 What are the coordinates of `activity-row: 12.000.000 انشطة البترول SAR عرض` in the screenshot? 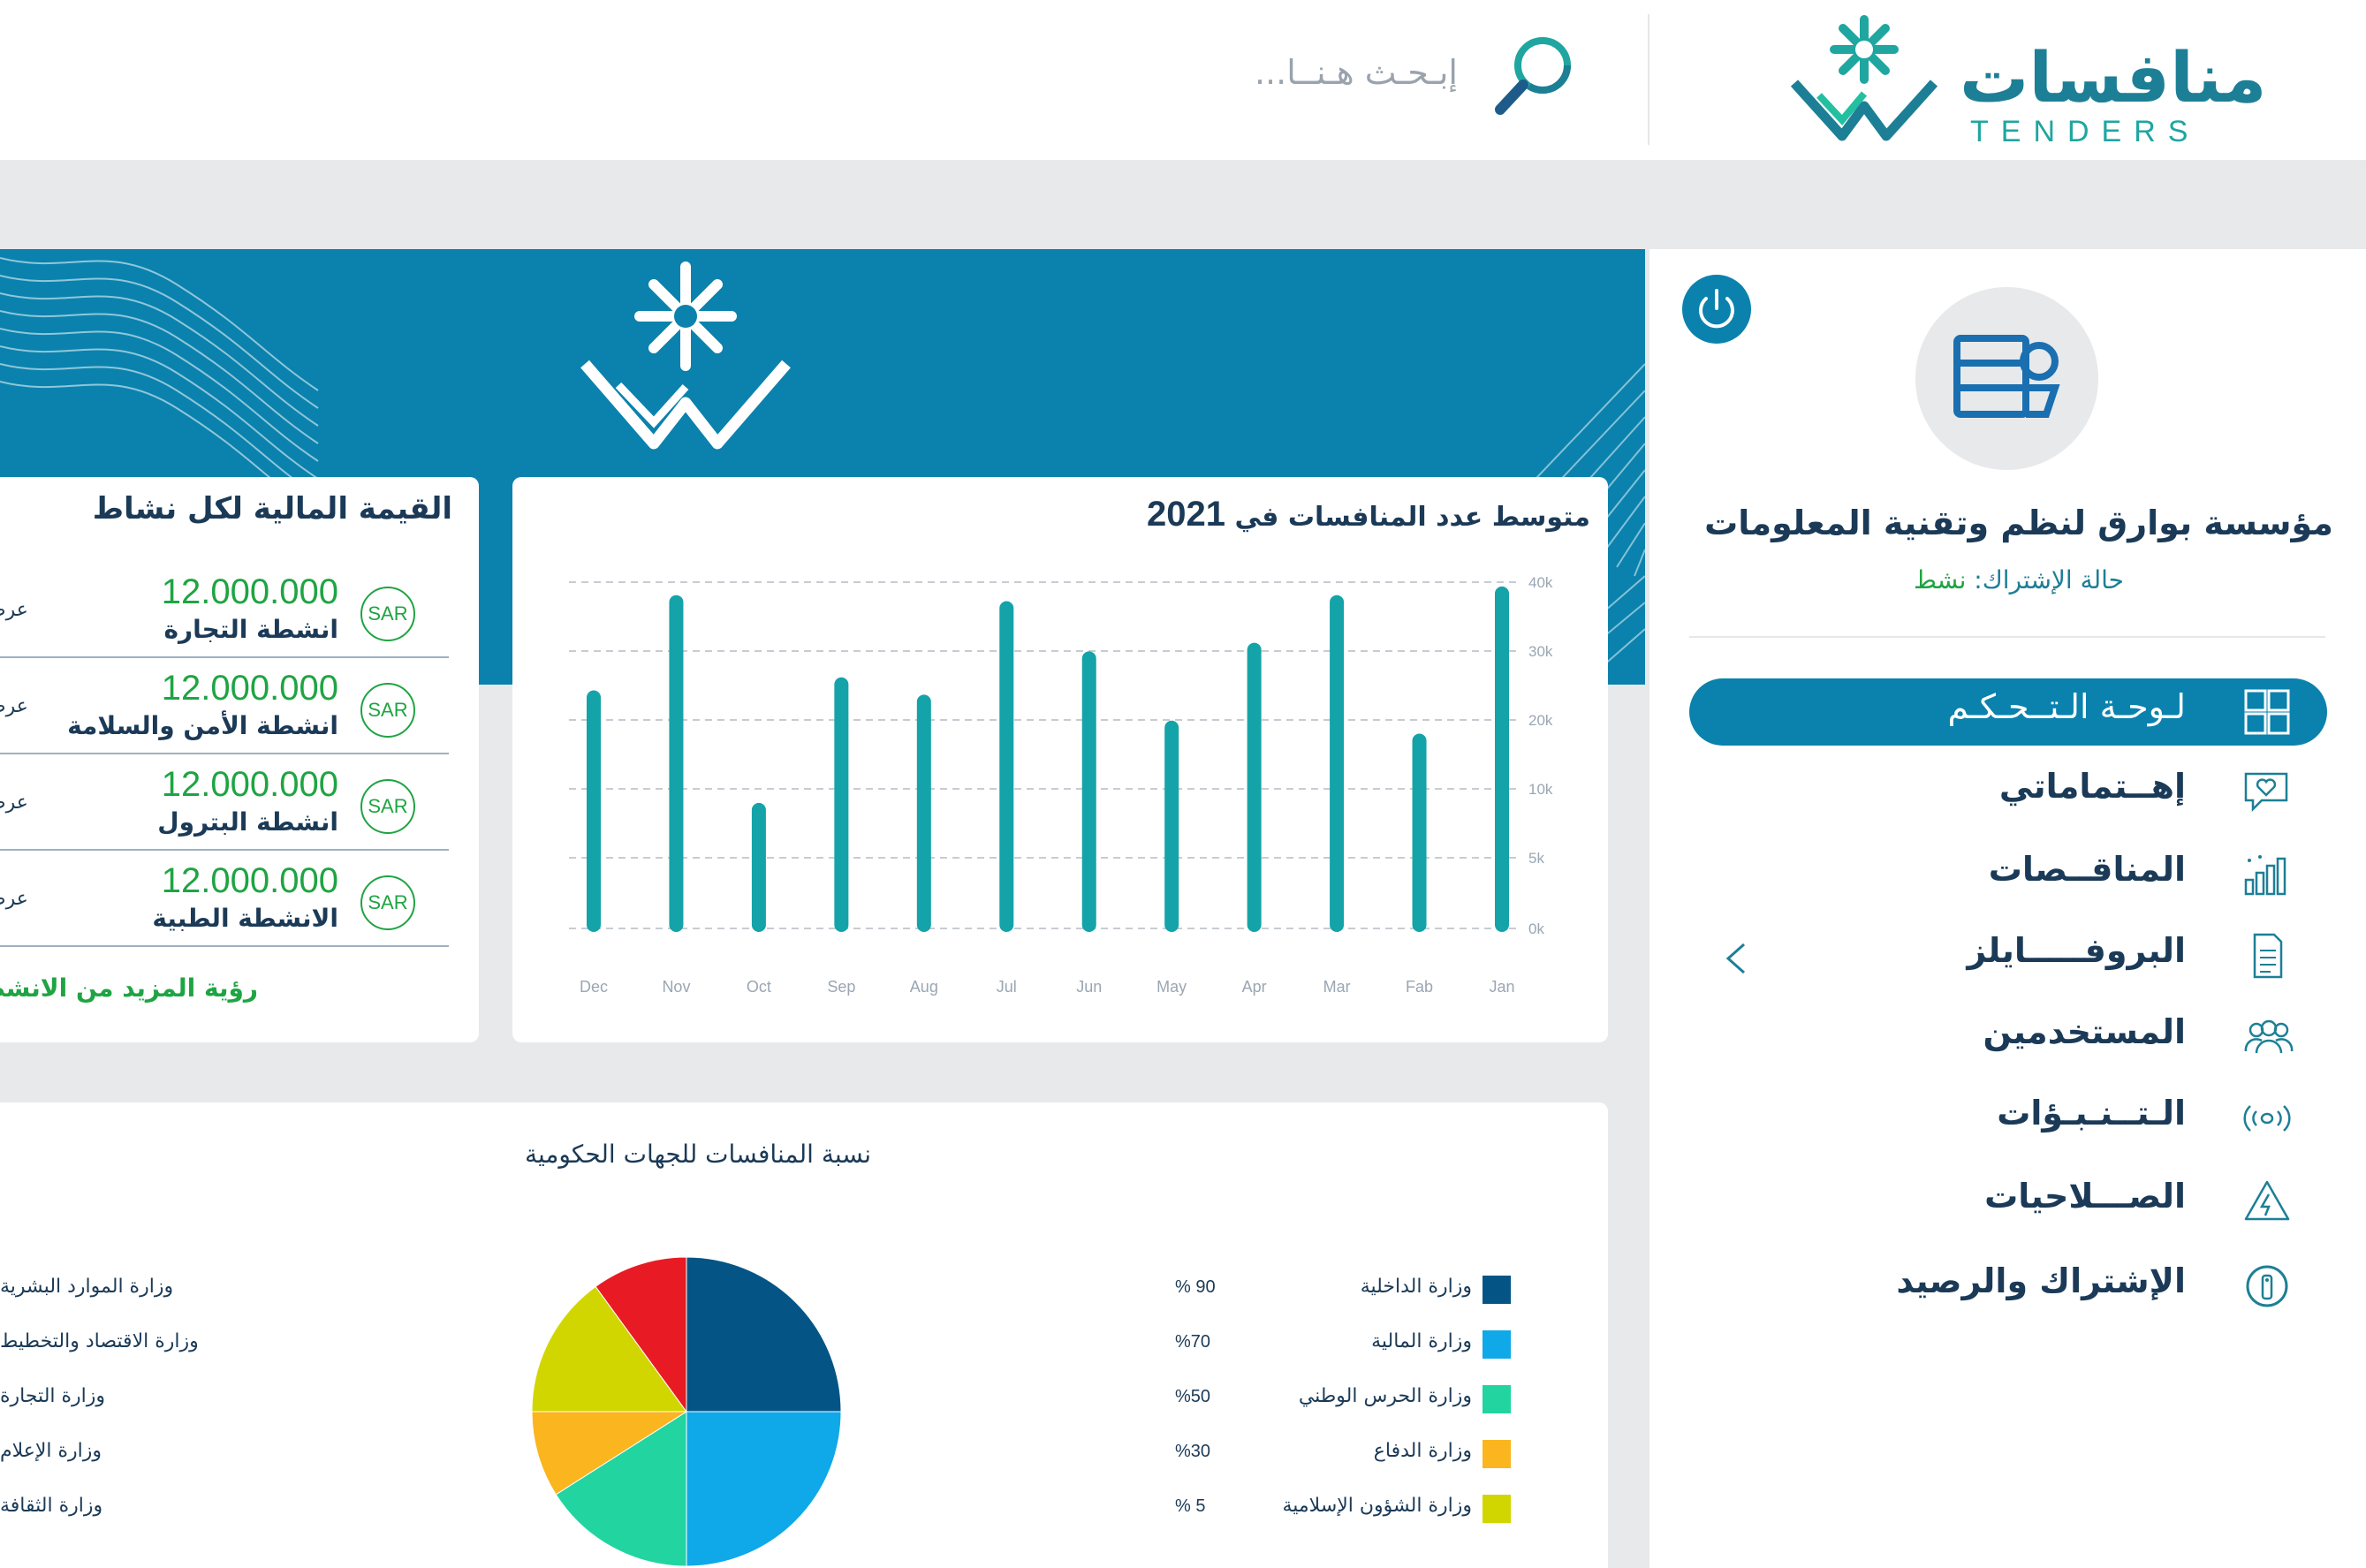 It's located at (224, 802).